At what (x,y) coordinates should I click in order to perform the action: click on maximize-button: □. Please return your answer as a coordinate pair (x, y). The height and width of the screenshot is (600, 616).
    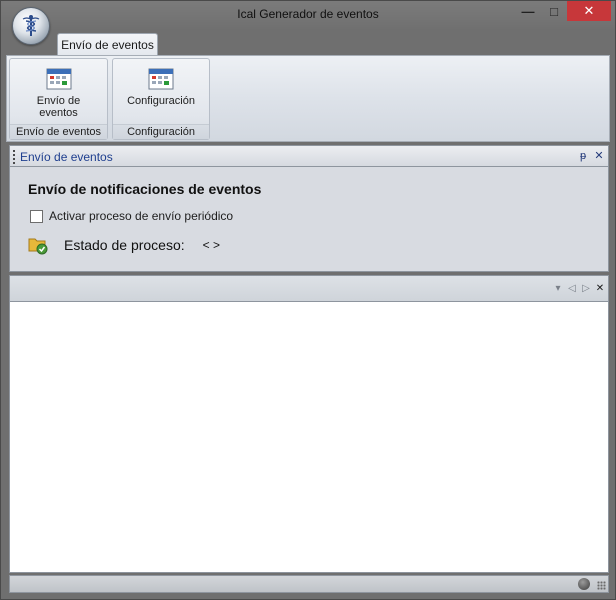
    Looking at the image, I should click on (554, 11).